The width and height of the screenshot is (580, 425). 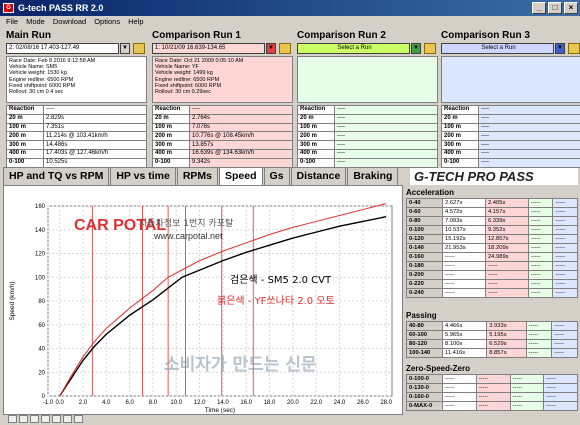 I want to click on site-url: www.carpotal.net, so click(x=188, y=236).